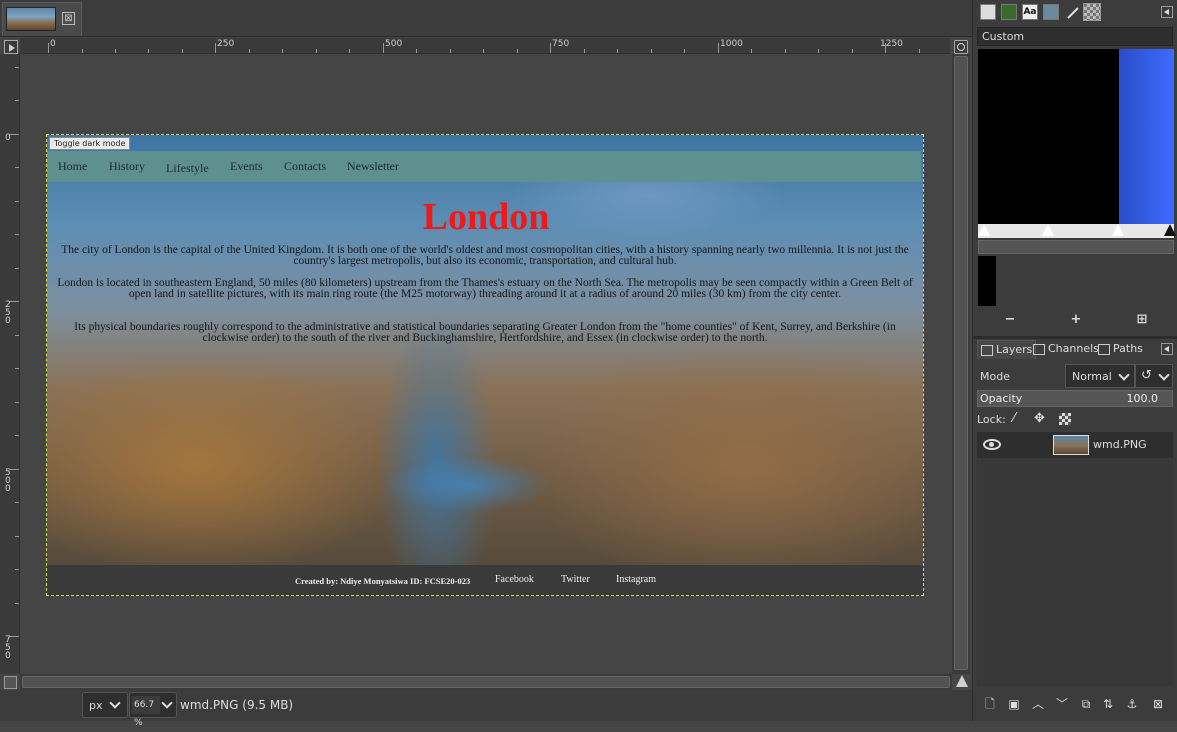 This screenshot has height=732, width=1177. I want to click on zoom-to-fit-icon, so click(961, 47).